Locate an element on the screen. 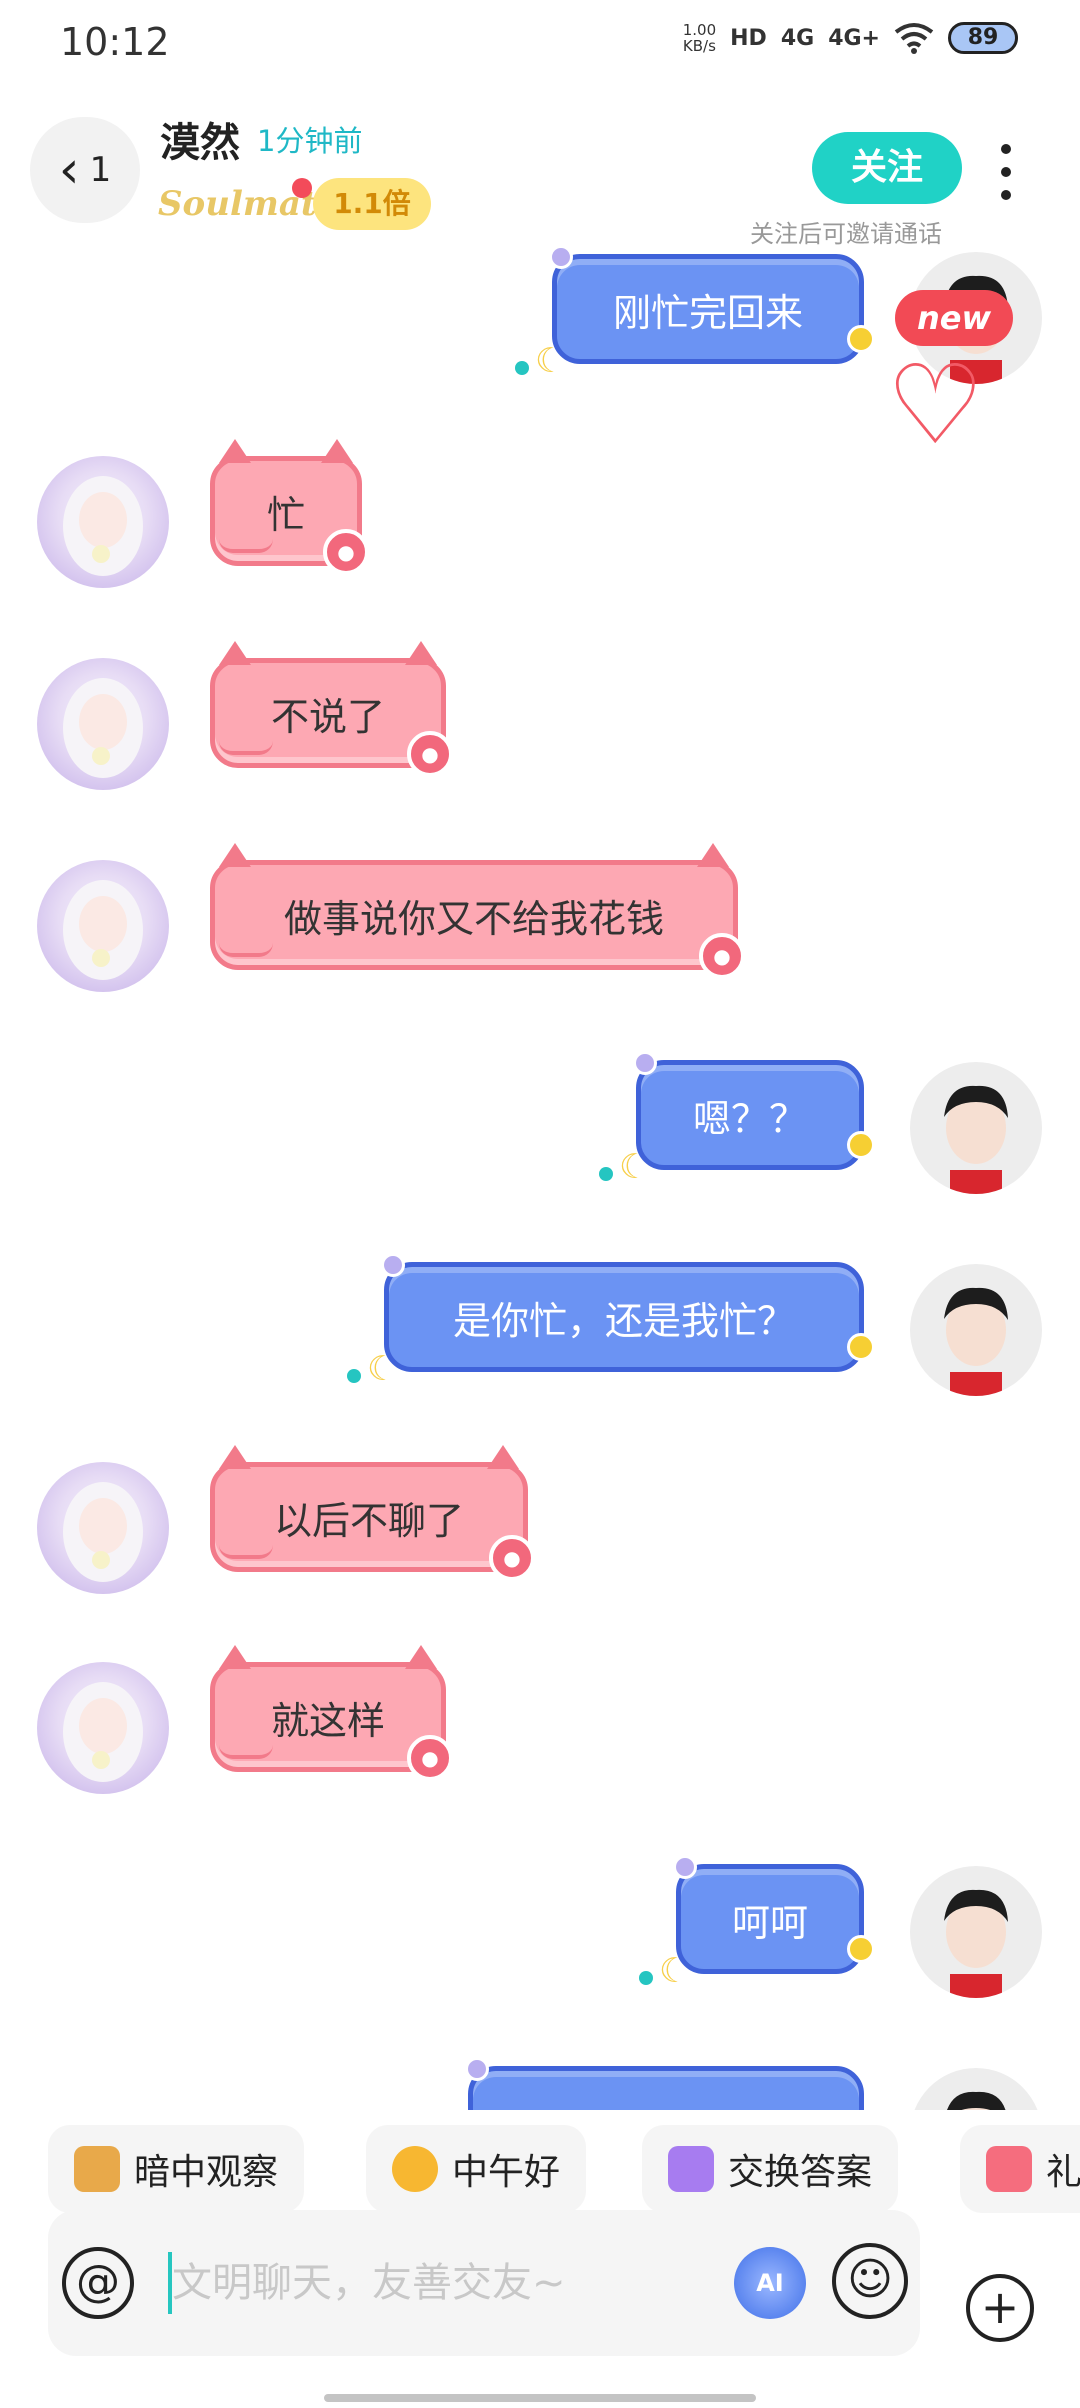  message-bubble-received: 不说了 ● is located at coordinates (331, 709).